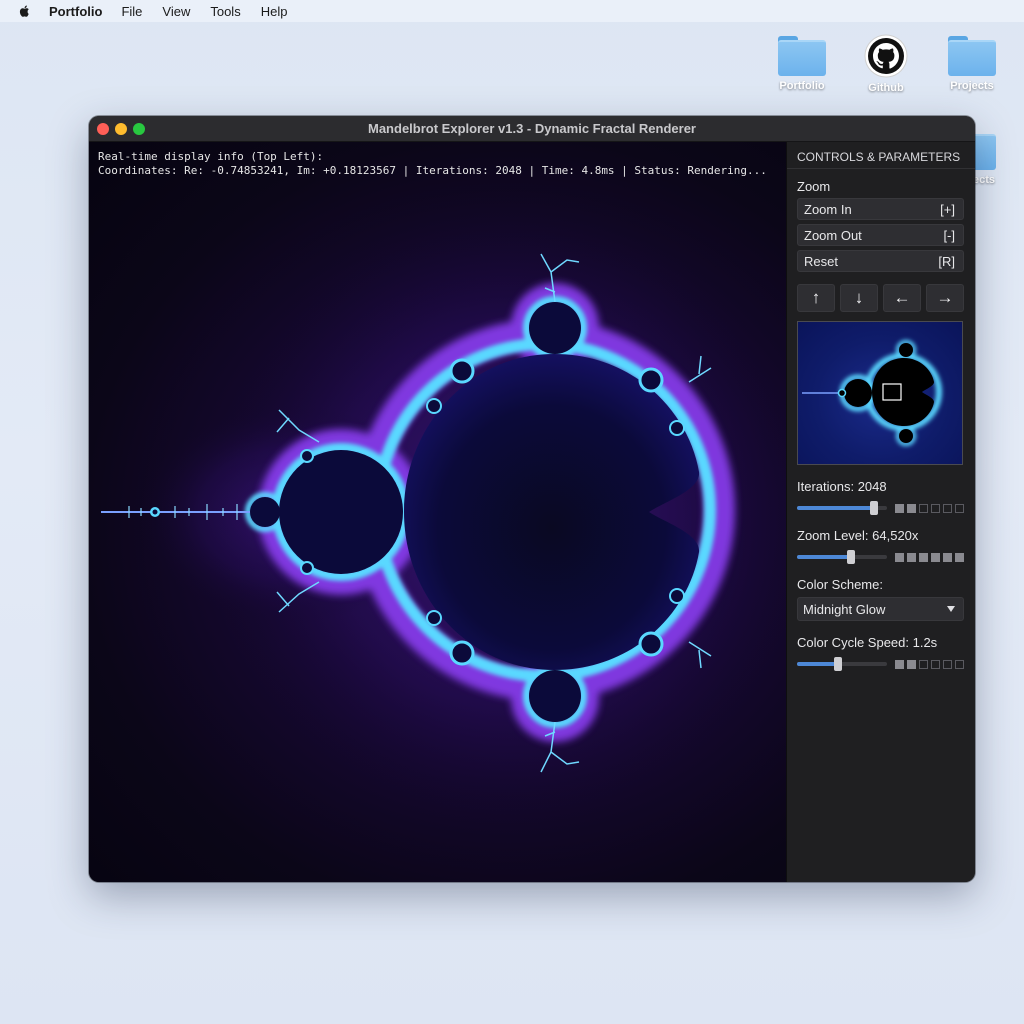  What do you see at coordinates (951, 609) in the screenshot?
I see `chevron-down-icon` at bounding box center [951, 609].